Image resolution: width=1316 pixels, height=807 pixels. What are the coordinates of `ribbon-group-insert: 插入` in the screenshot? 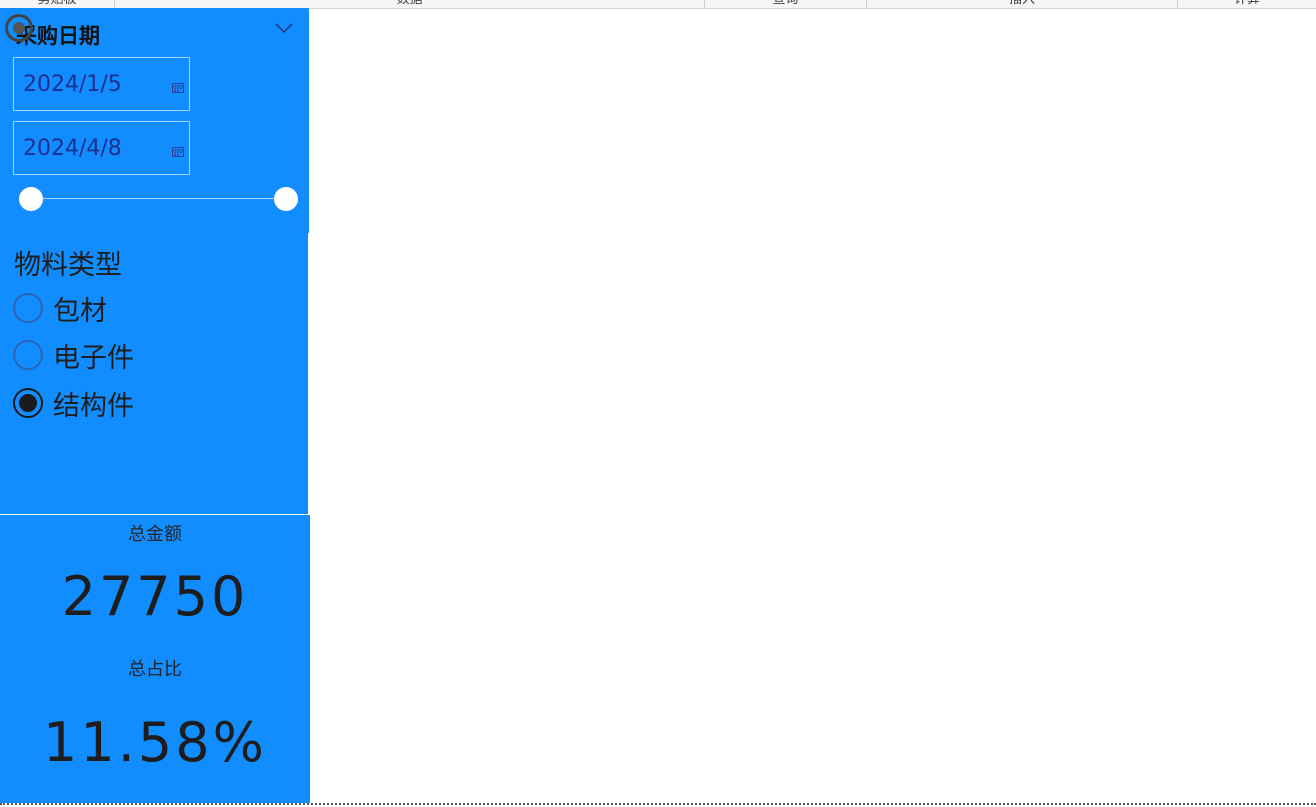 It's located at (1022, 4).